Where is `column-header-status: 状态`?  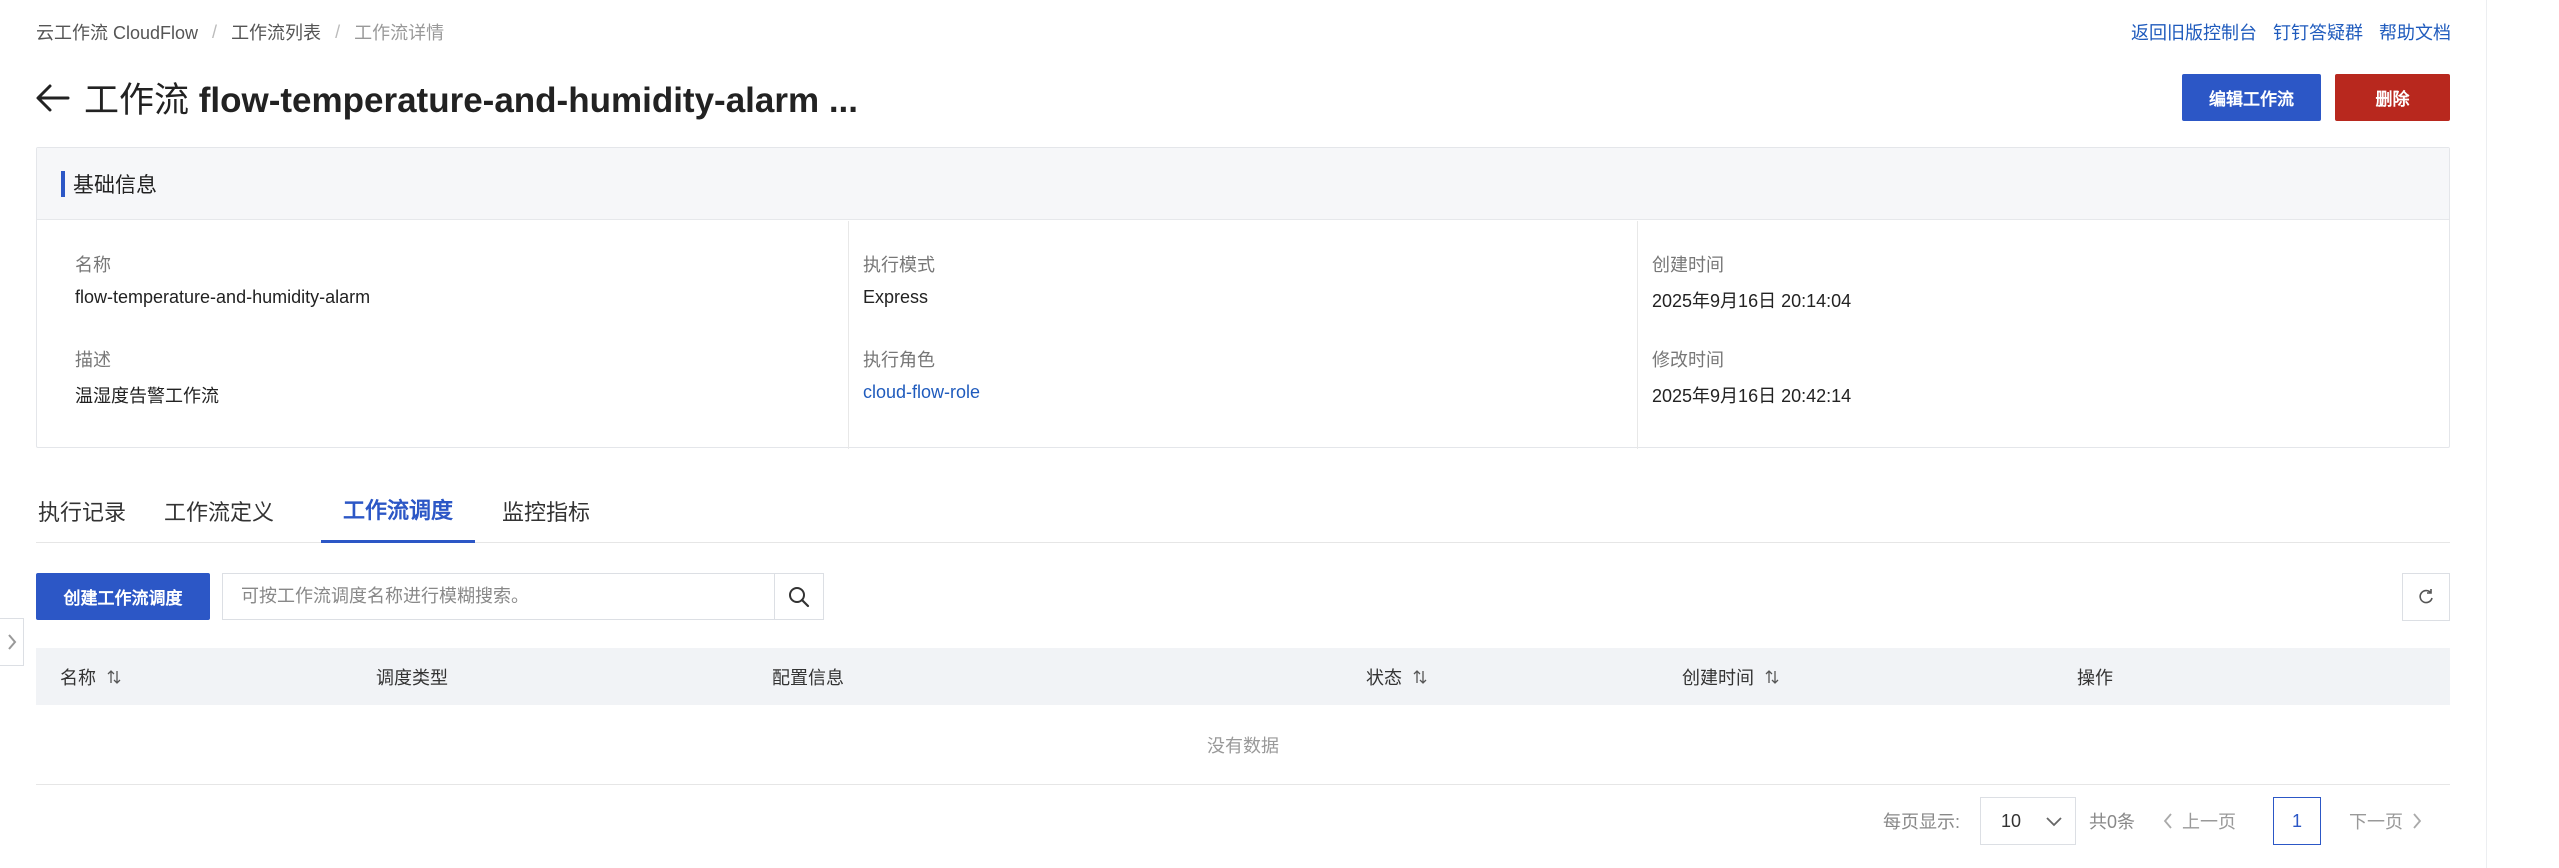
column-header-status: 状态 is located at coordinates (1397, 676).